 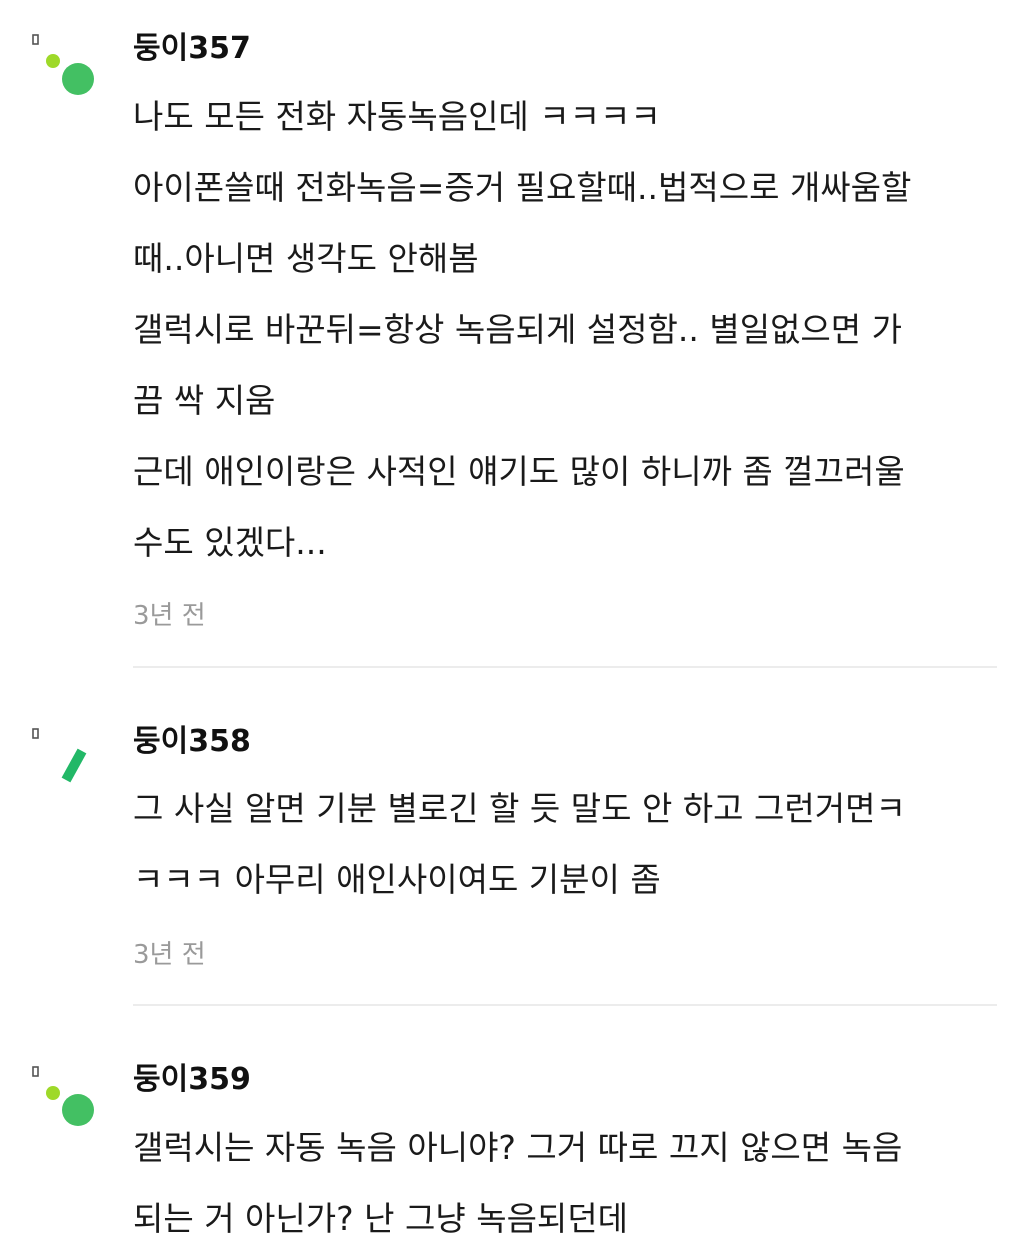 What do you see at coordinates (519, 471) in the screenshot?
I see `comment-line: 근데 애인이랑은 사적인 얘기도 많이 하니까 좀 껄끄러울` at bounding box center [519, 471].